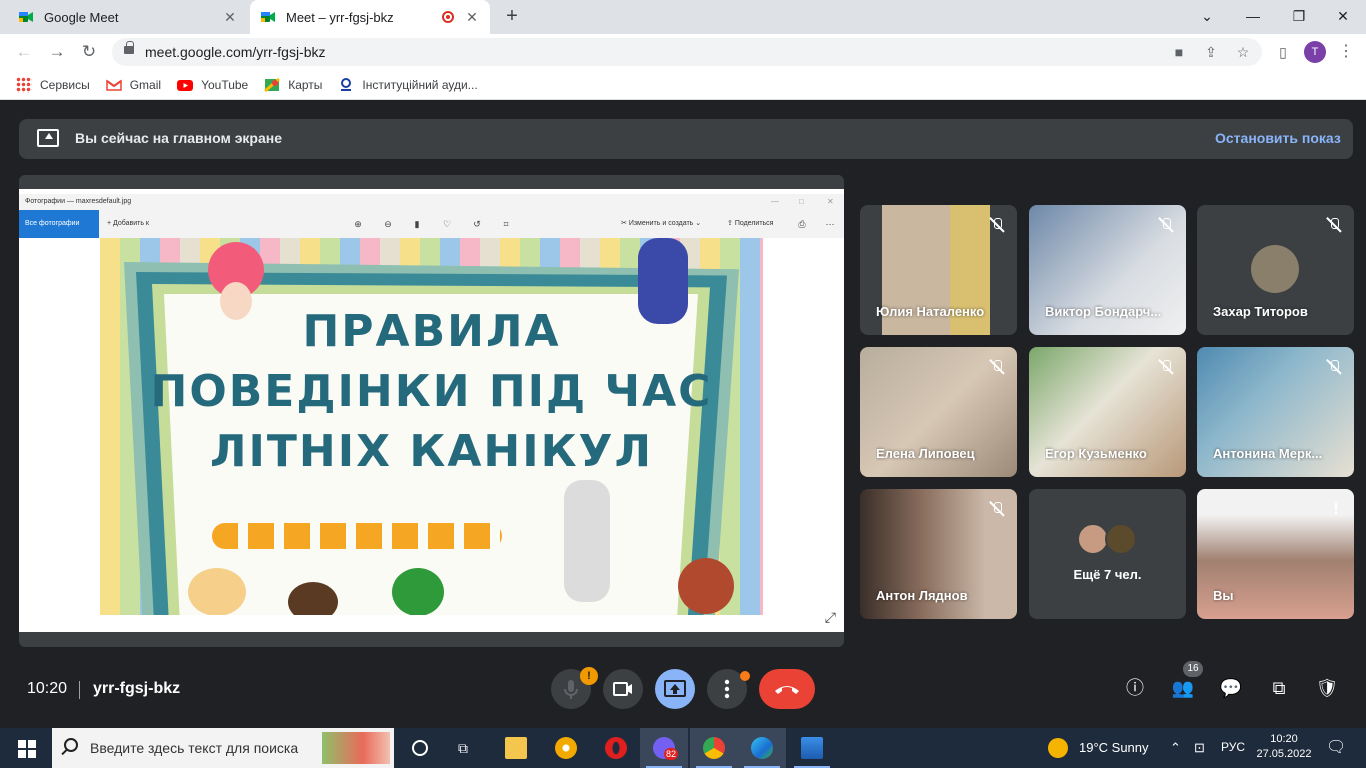 The width and height of the screenshot is (1366, 768). Describe the element at coordinates (1231, 688) in the screenshot. I see `chat-icon: 💬` at that location.